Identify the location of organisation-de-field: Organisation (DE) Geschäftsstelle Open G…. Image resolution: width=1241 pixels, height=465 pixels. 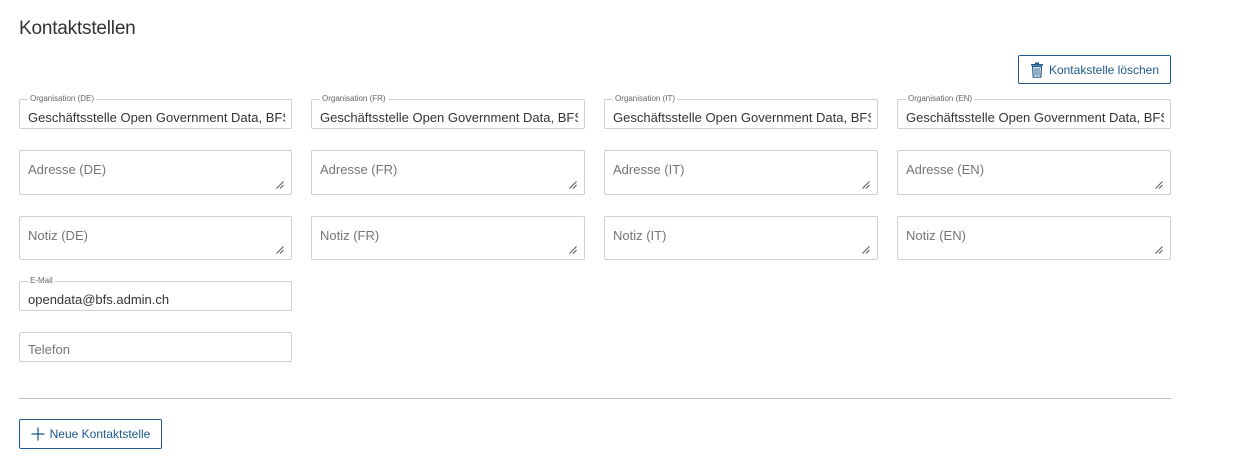
(155, 111).